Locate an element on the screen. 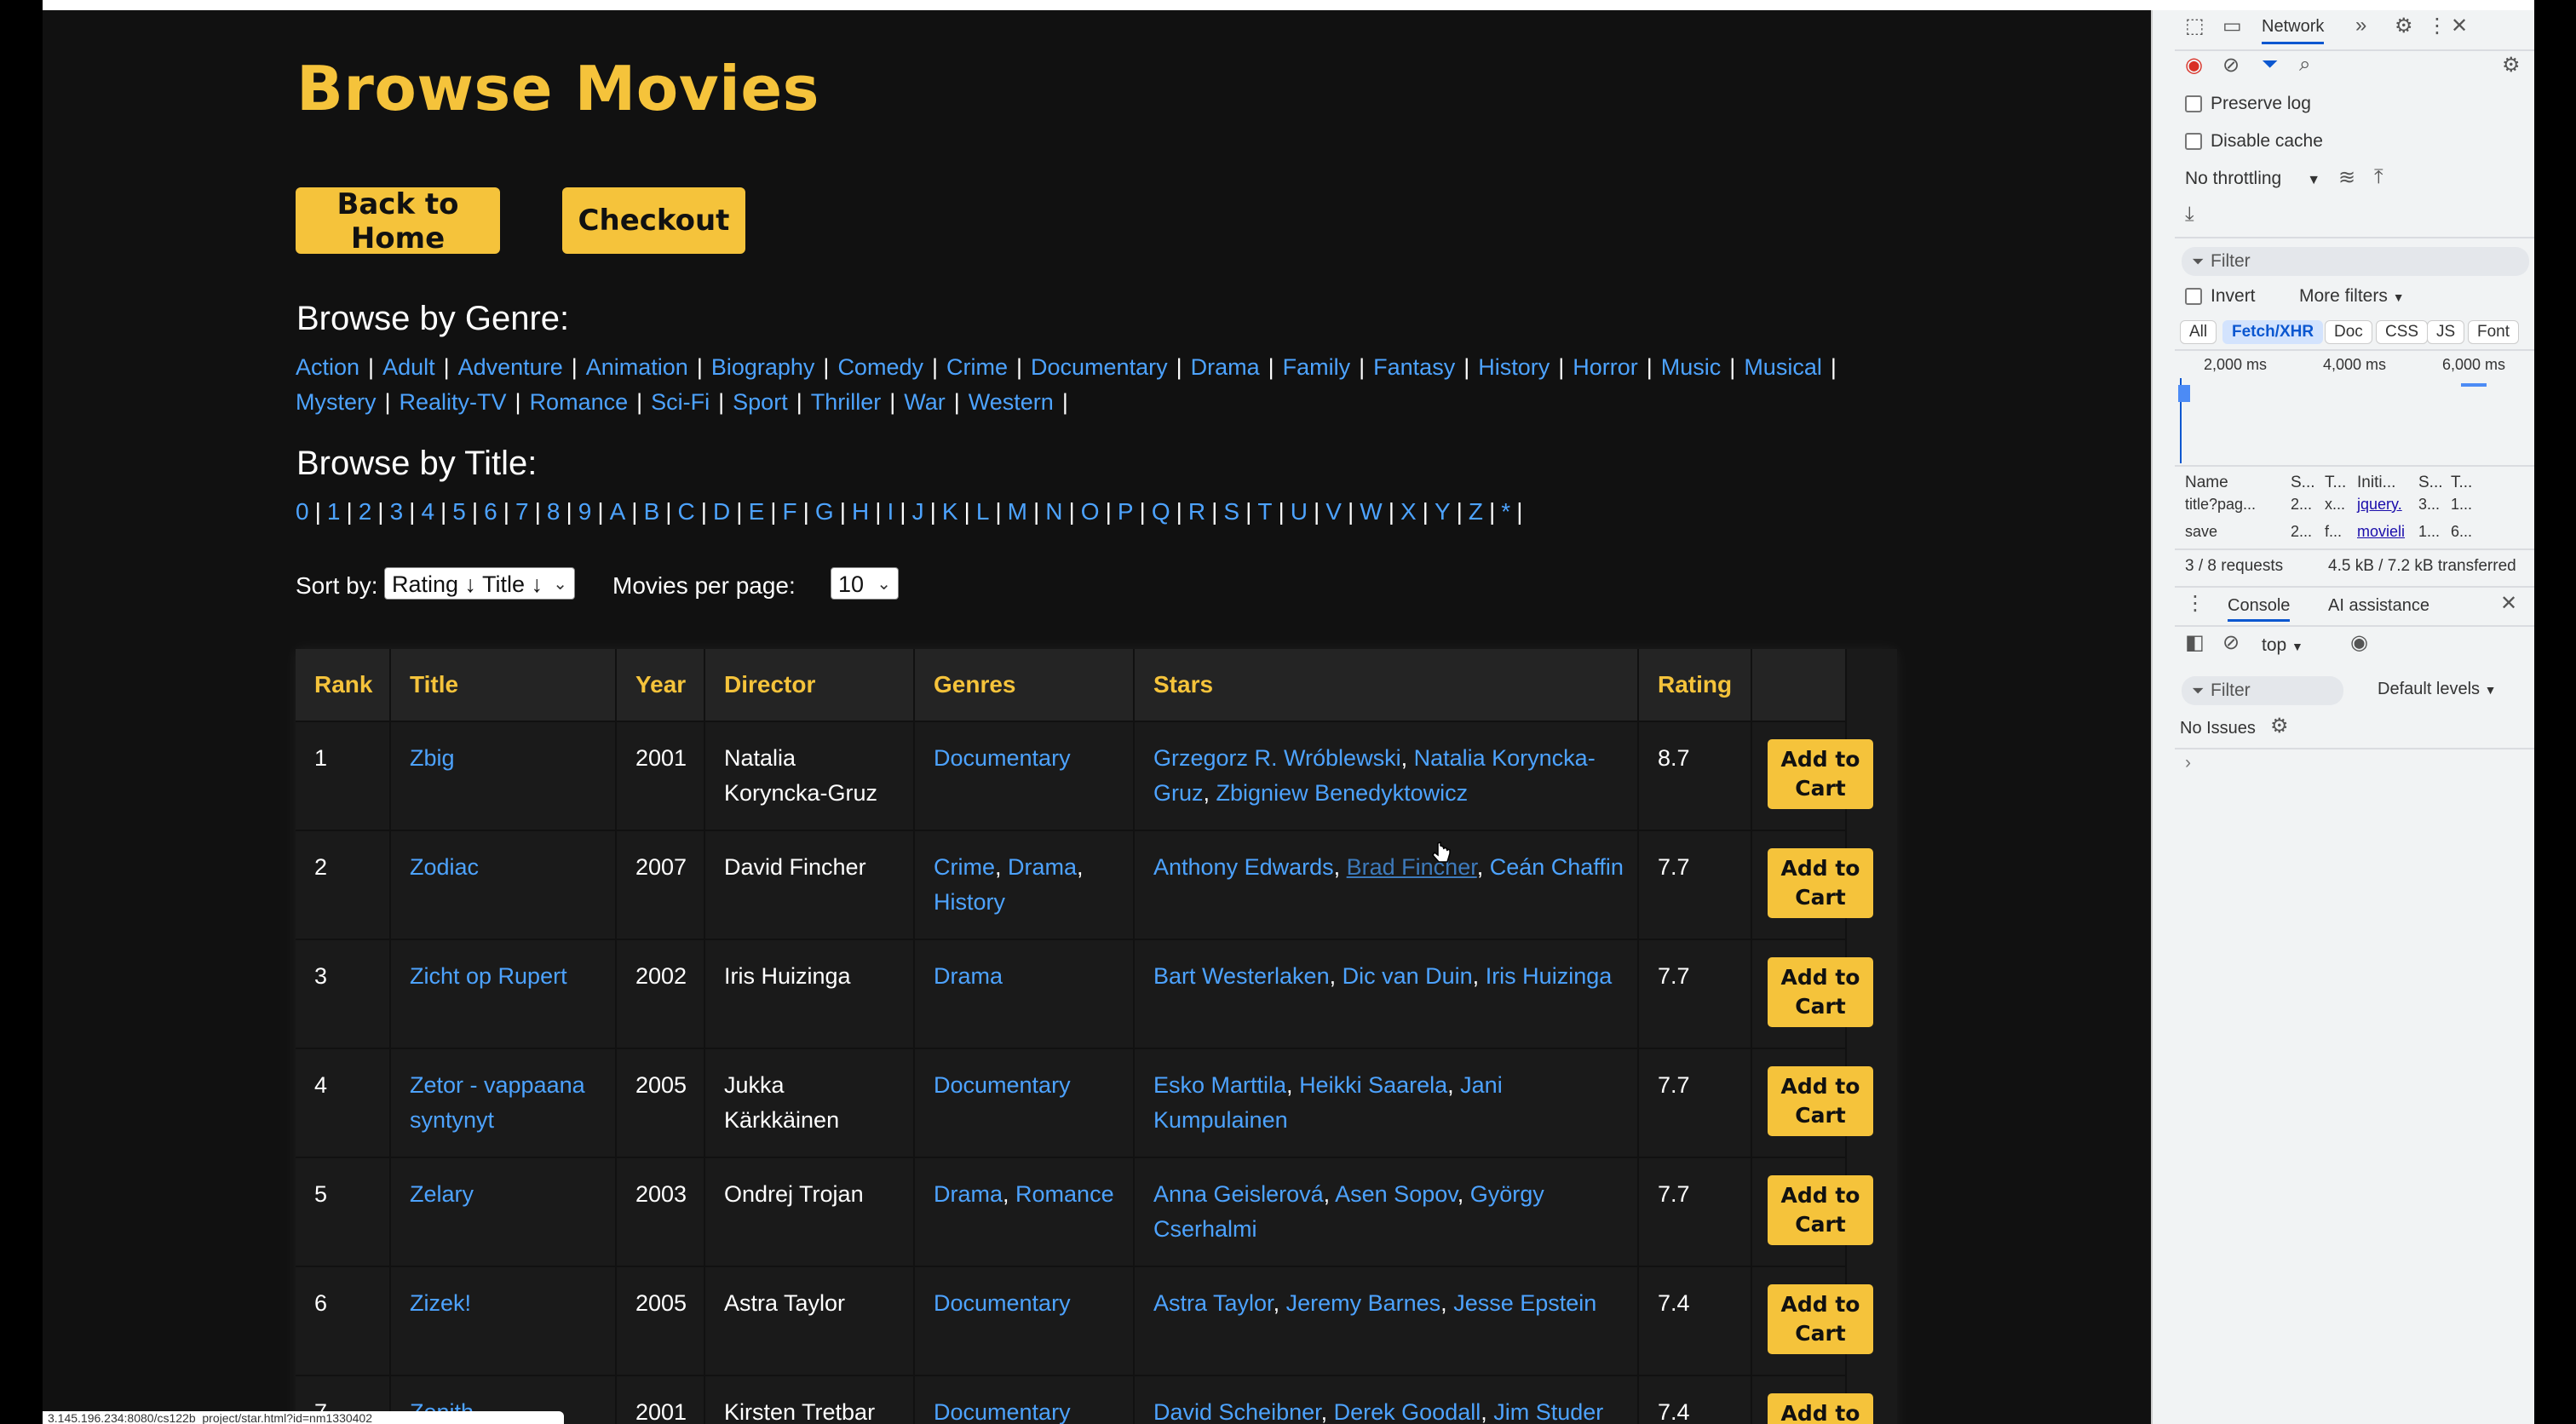  genre-link-reality-tv: Reality-TV is located at coordinates (454, 402).